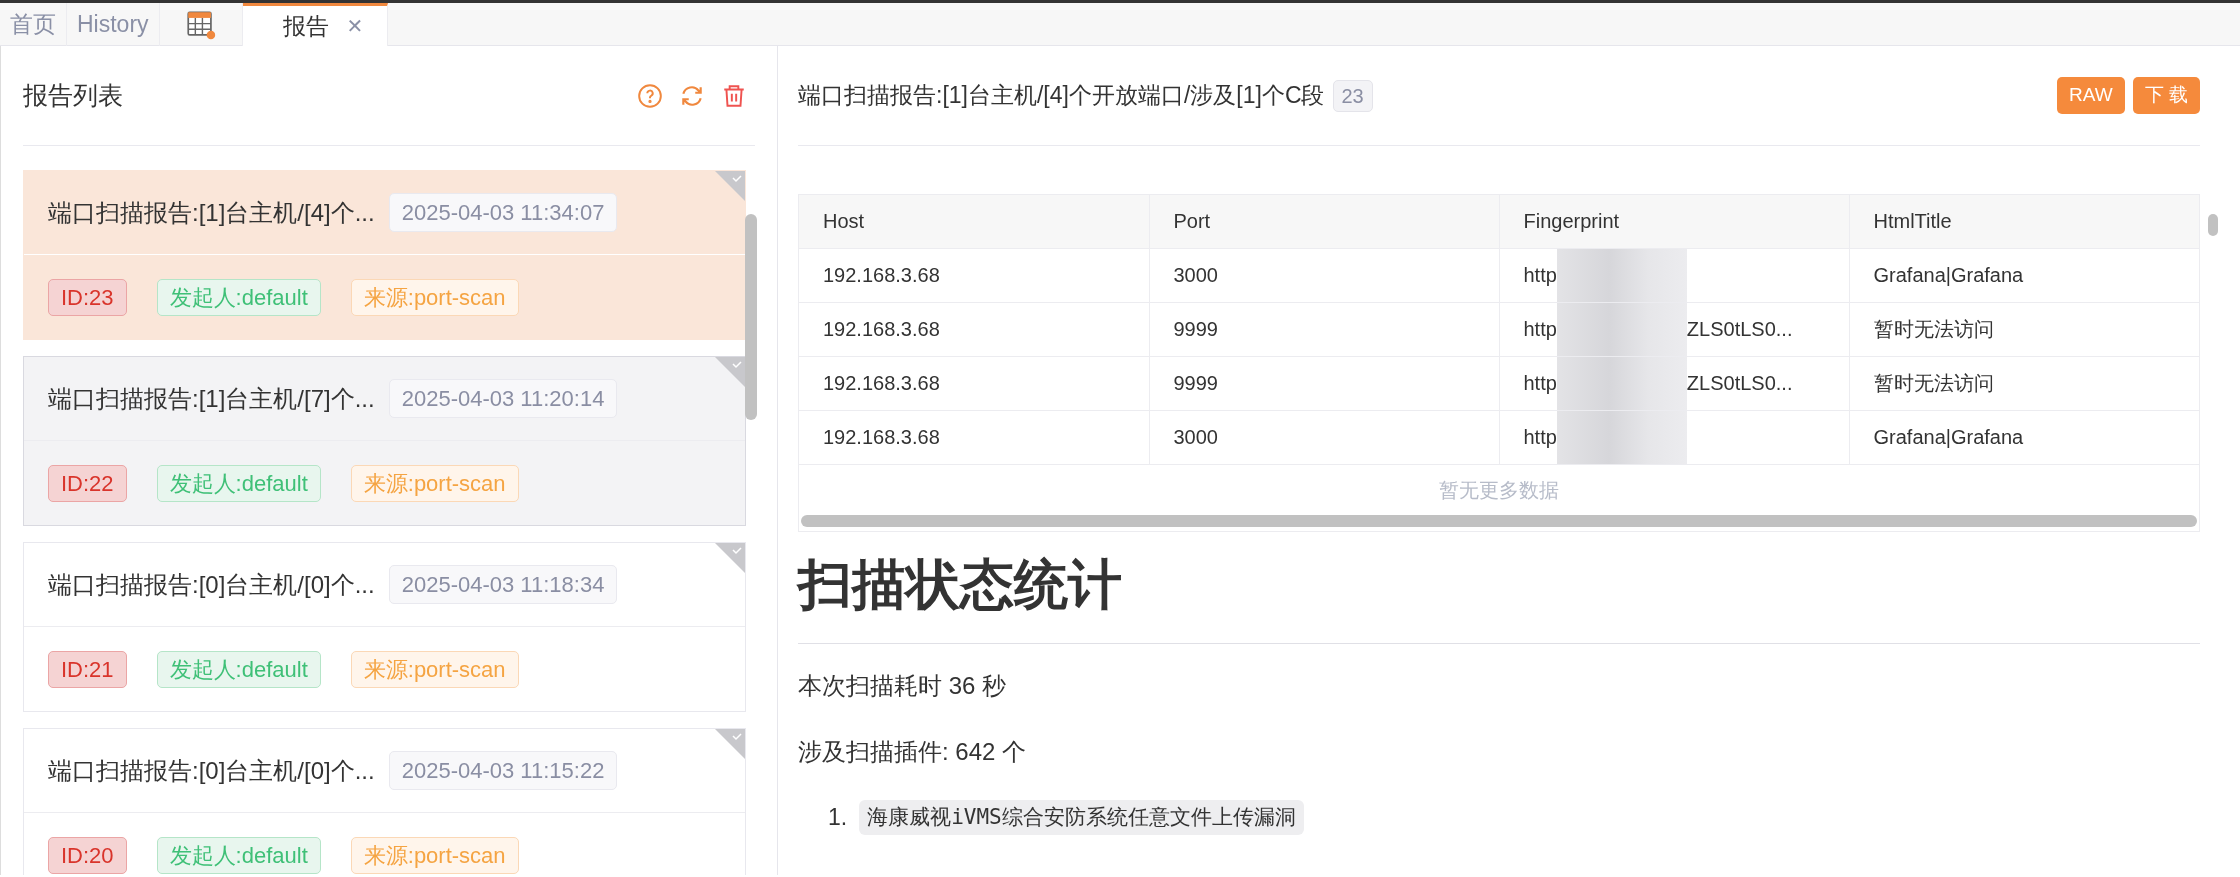  Describe the element at coordinates (1061, 96) in the screenshot. I see `report-title: 端口扫描报告:[1]台主机/[4]个开放端口/涉及[1]个C段` at that location.